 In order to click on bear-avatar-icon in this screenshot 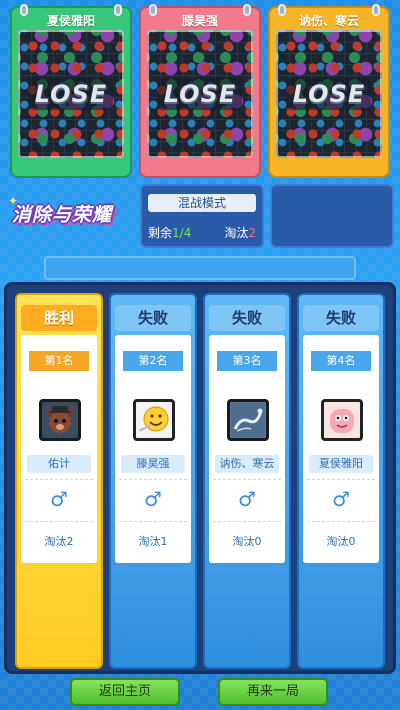, I will do `click(60, 420)`.